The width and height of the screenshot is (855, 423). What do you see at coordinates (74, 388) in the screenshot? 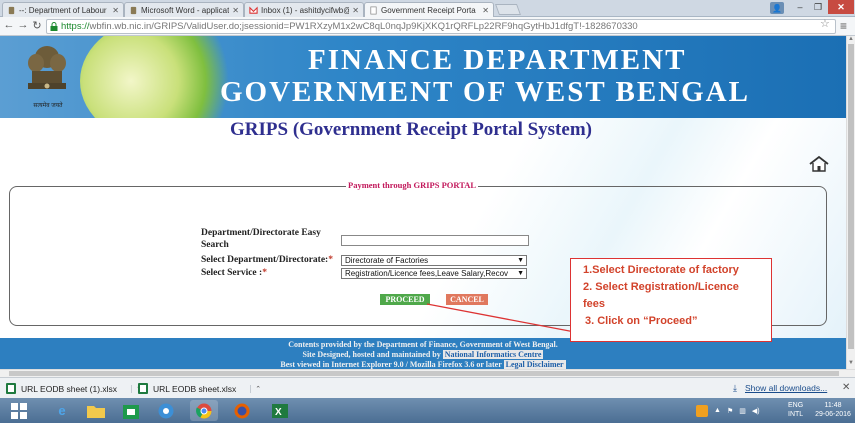
I see `download-item: URL EODB sheet (1).xlsx ⌃` at bounding box center [74, 388].